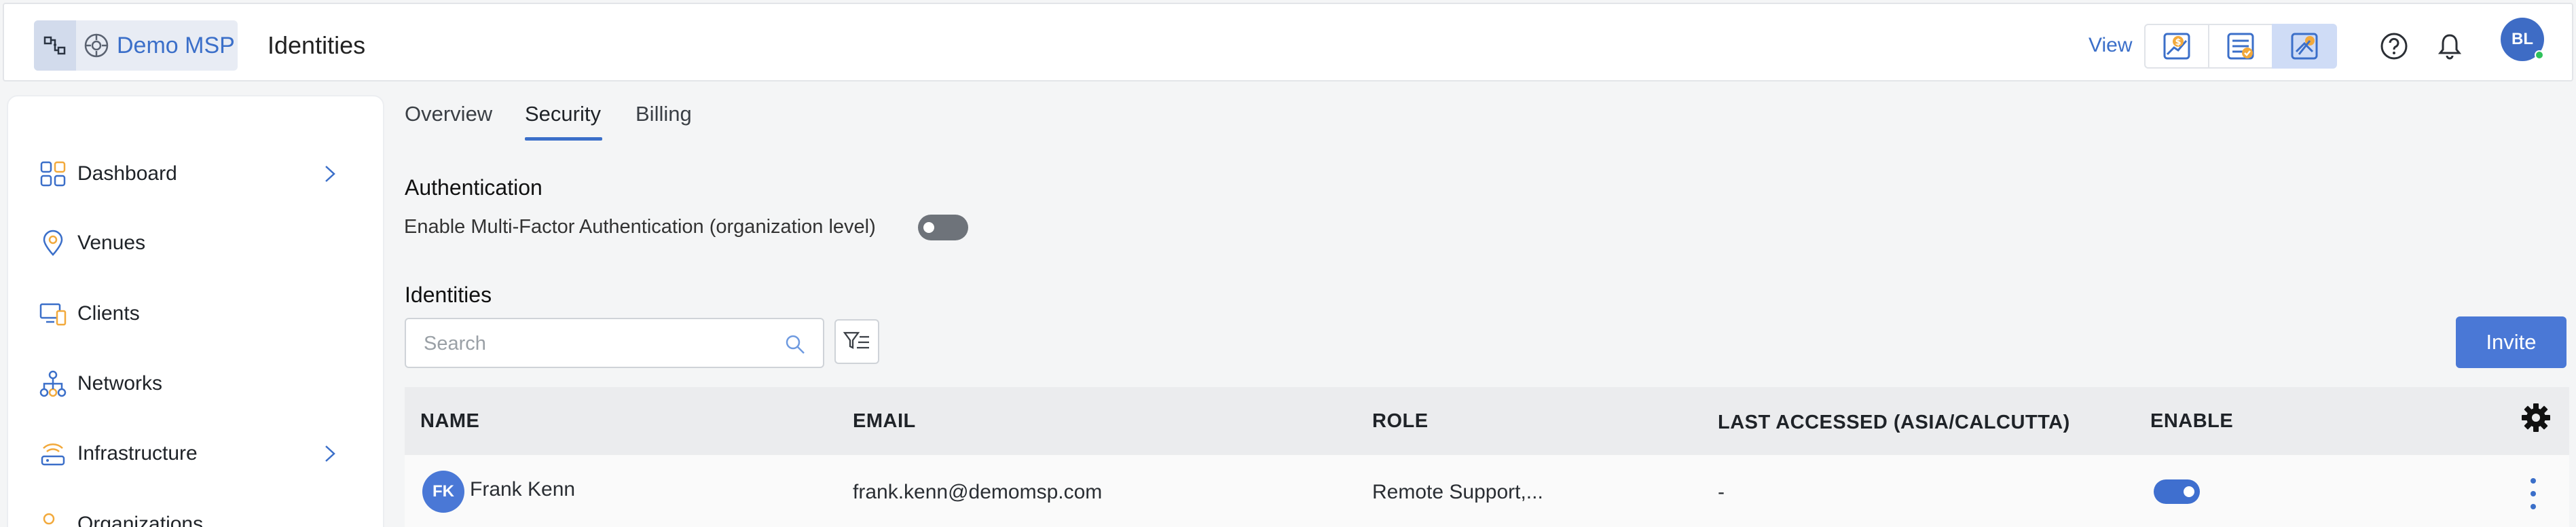 This screenshot has height=527, width=2576. Describe the element at coordinates (108, 313) in the screenshot. I see `sidebar-item-label: Clients` at that location.